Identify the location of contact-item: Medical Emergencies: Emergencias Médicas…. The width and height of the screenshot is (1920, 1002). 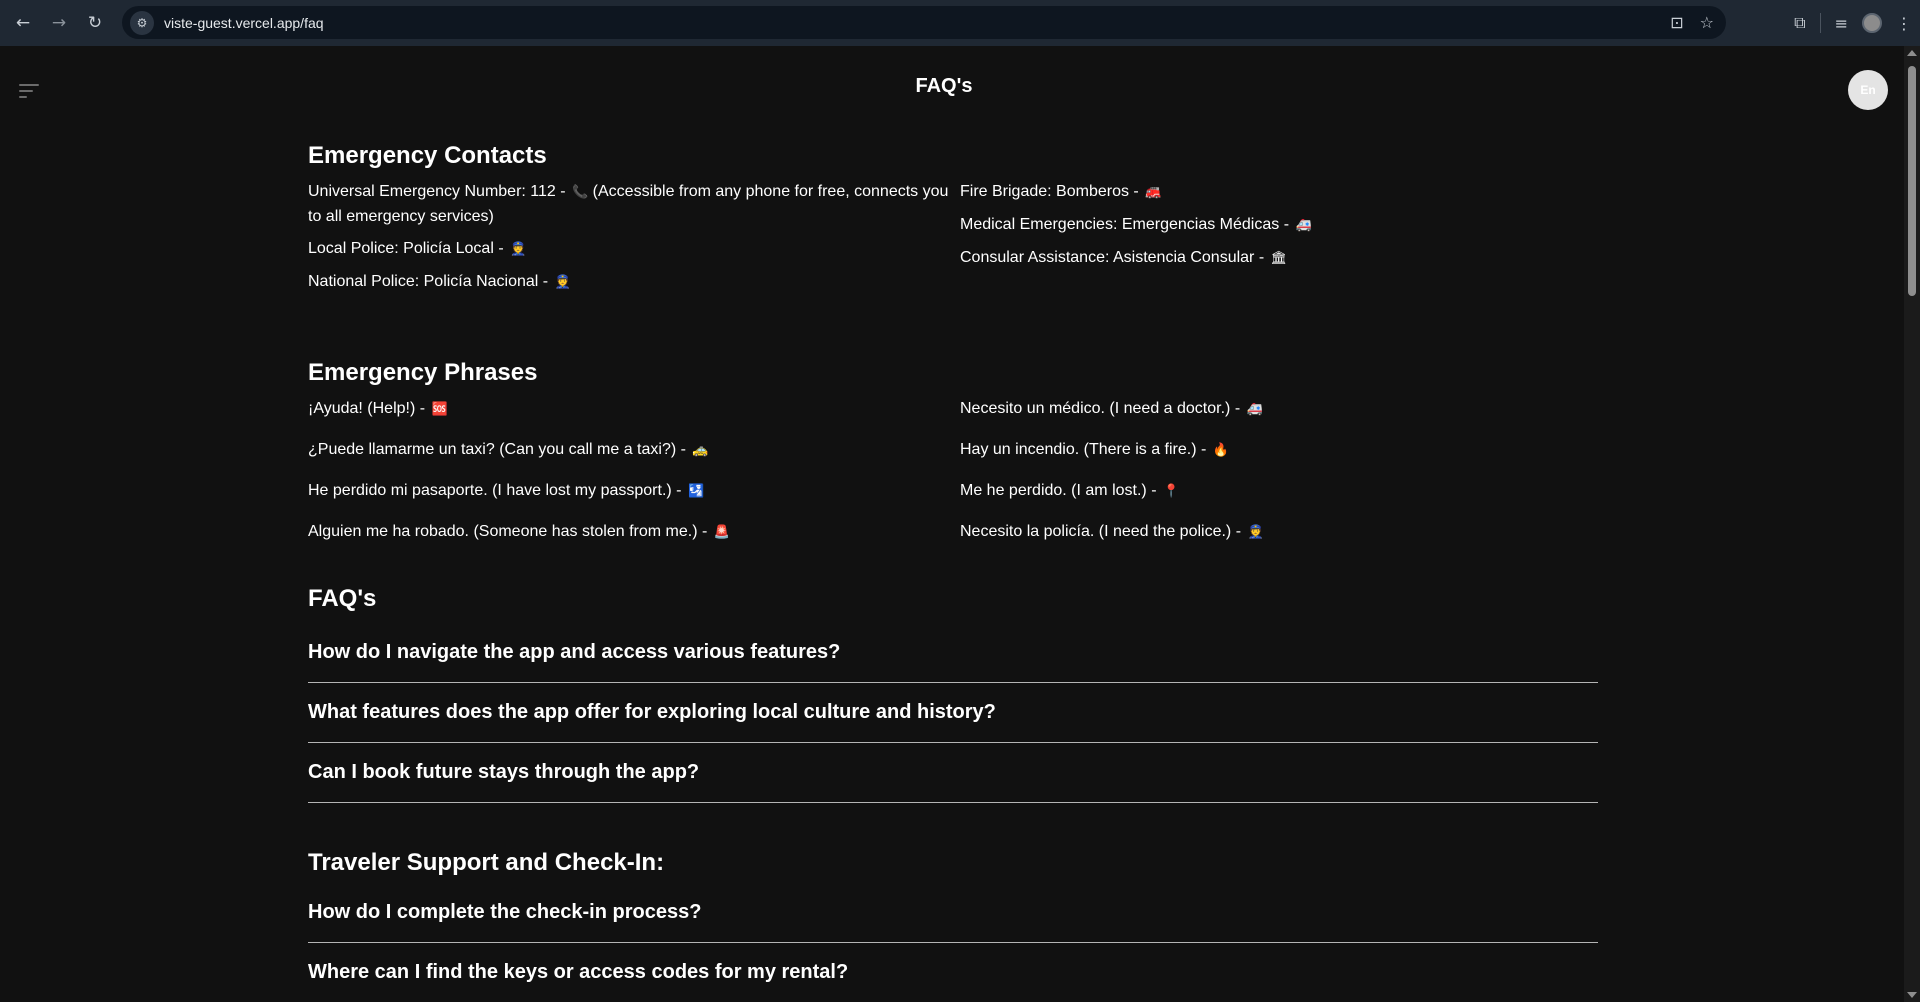
(1136, 224).